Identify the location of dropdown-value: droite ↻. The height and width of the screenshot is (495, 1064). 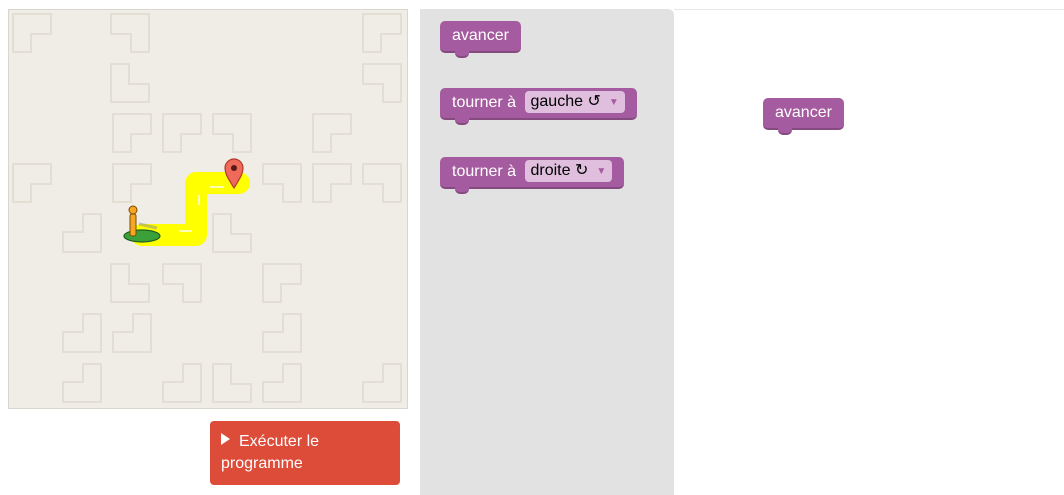
(559, 170).